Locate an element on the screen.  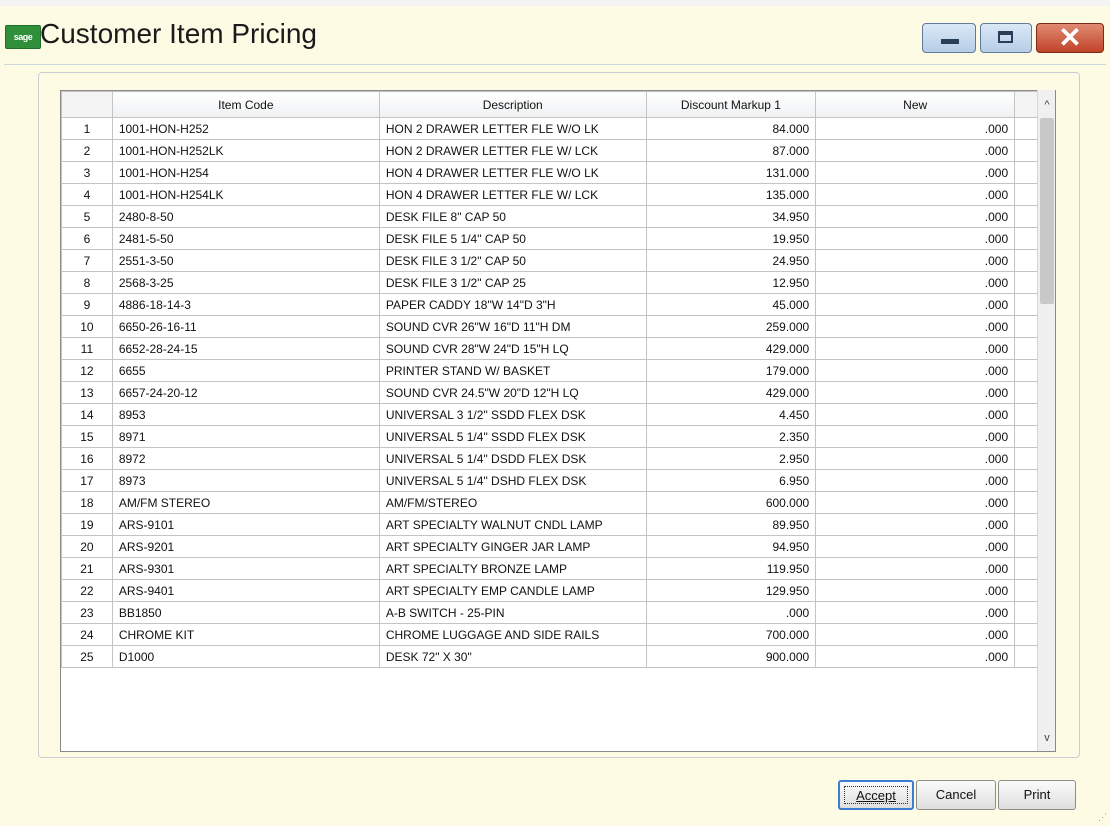
item-code-cell: ARS-9101 is located at coordinates (245, 524).